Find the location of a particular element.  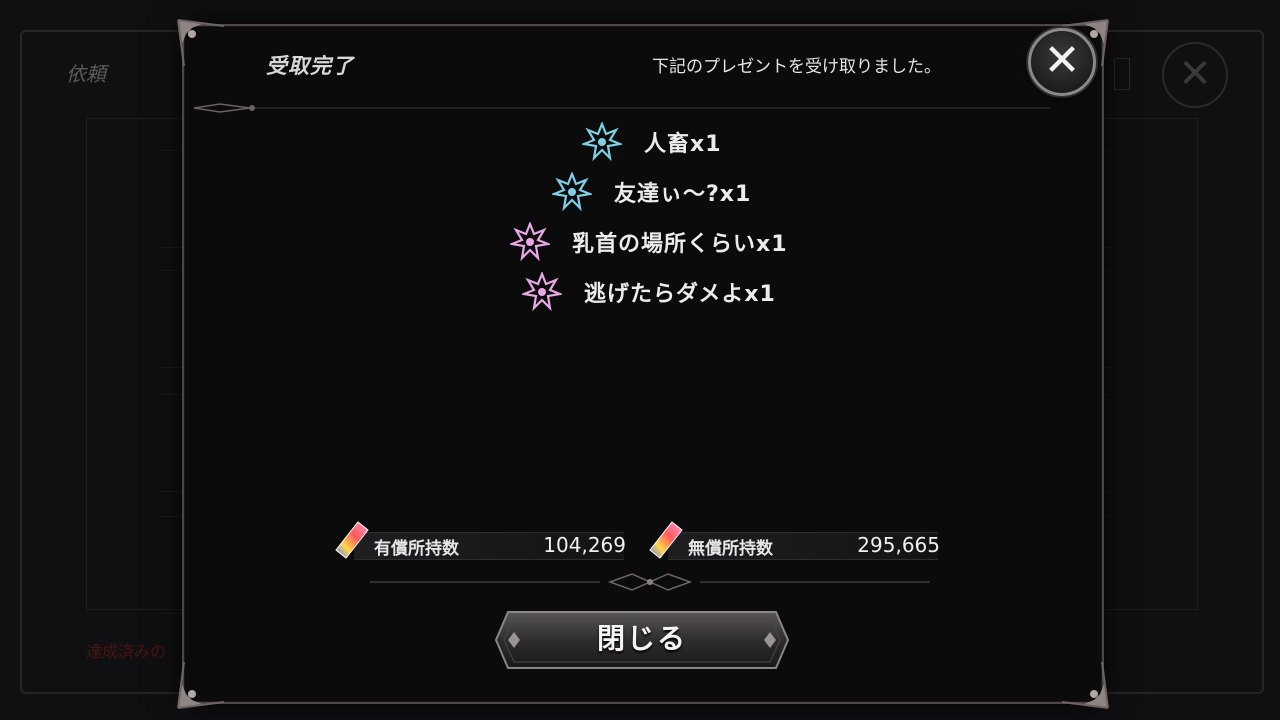

reward-name: 乳首の場所くらいx1 is located at coordinates (680, 244).